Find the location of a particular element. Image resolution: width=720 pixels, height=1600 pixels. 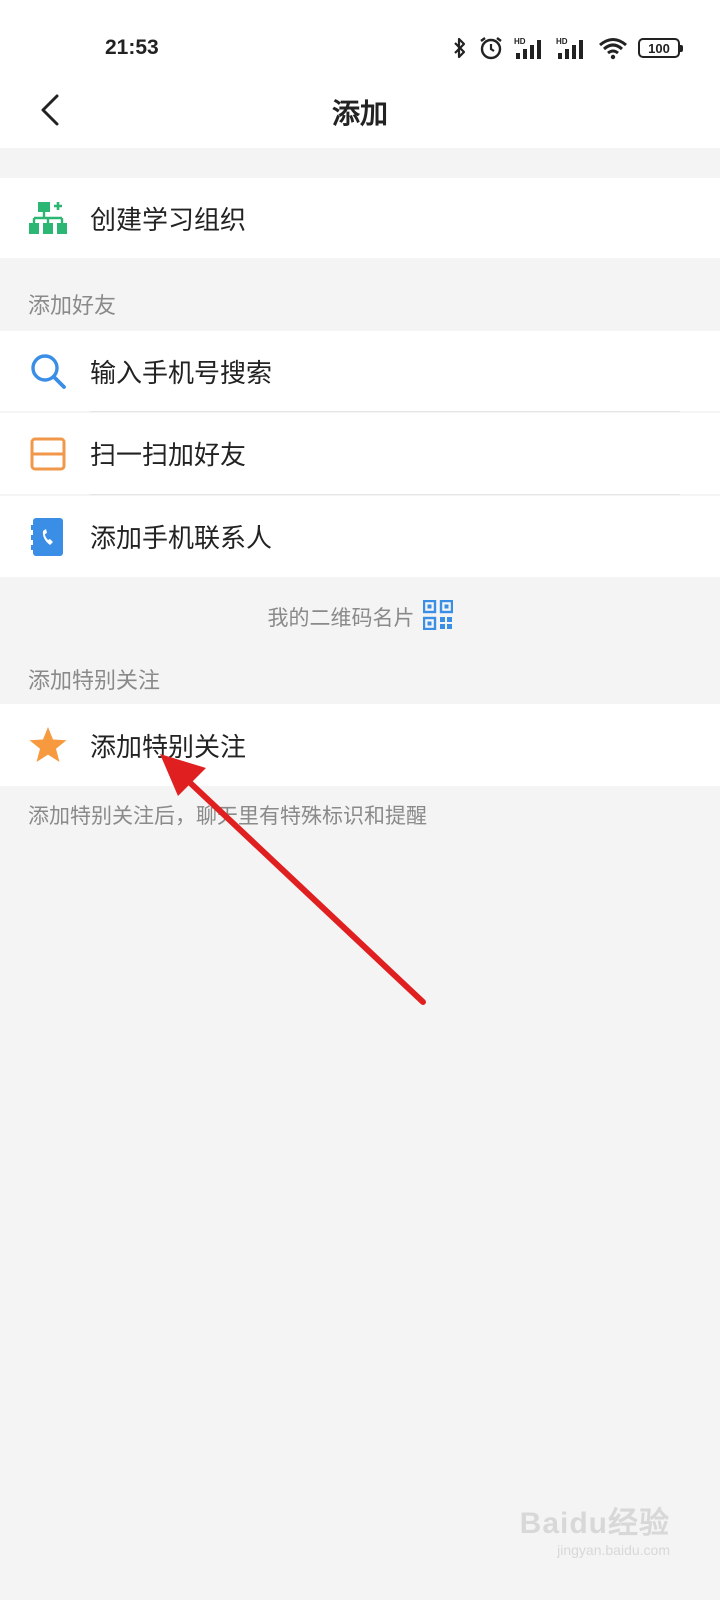

special-follow-note: 添加特别关注后，聊天里有特殊标识和提醒 is located at coordinates (227, 816).